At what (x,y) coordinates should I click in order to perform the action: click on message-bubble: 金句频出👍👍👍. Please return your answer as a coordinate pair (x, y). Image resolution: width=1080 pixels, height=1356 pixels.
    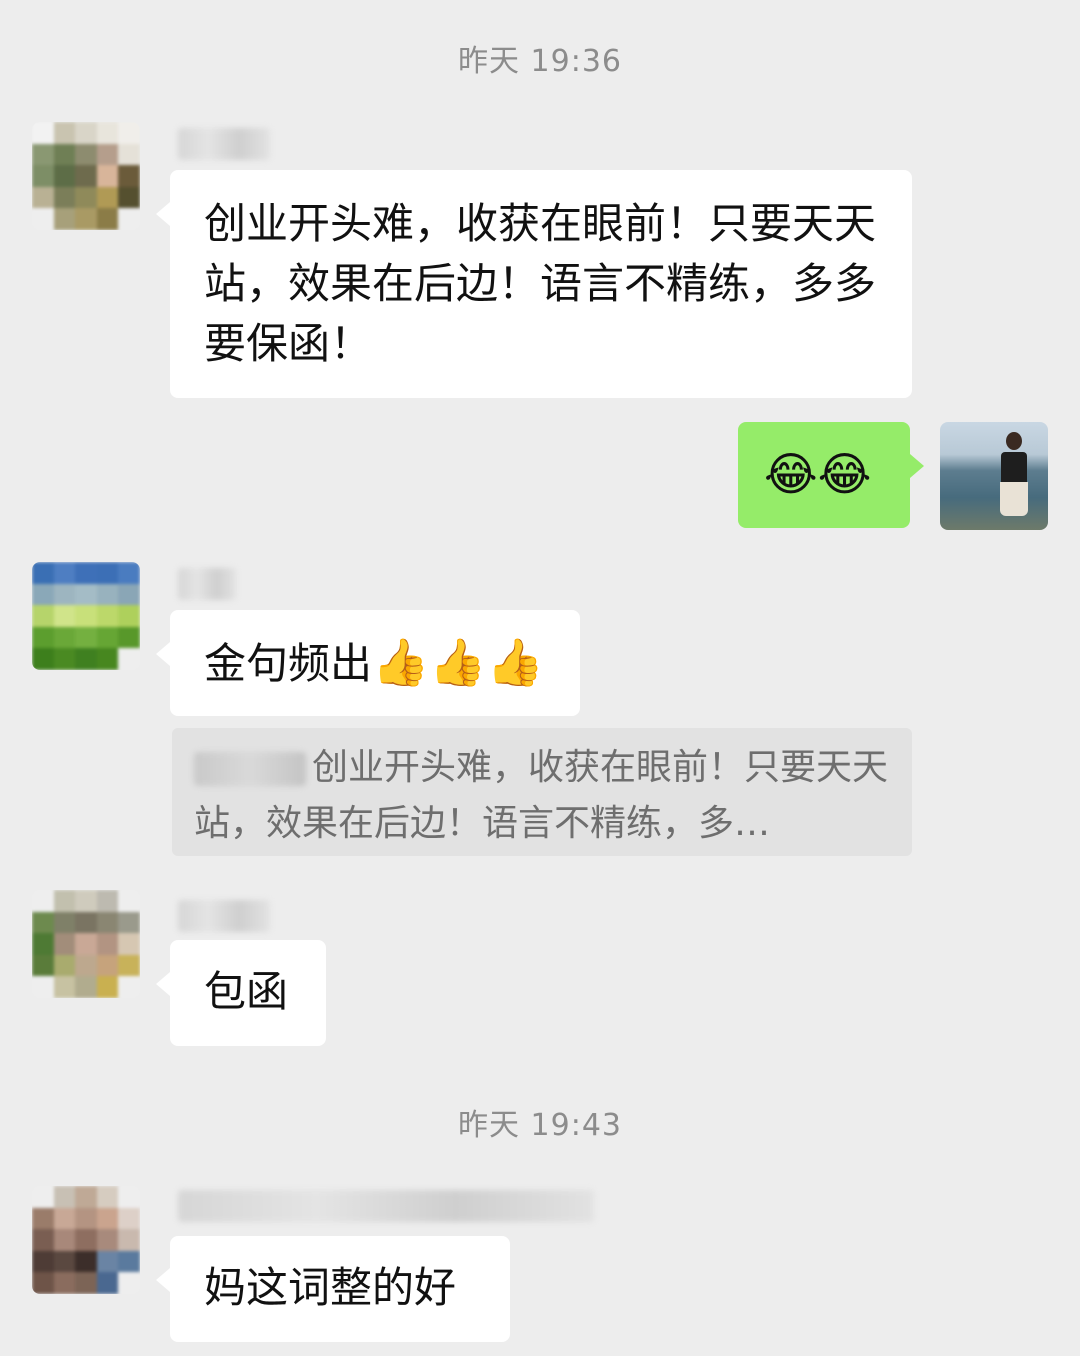
    Looking at the image, I should click on (368, 663).